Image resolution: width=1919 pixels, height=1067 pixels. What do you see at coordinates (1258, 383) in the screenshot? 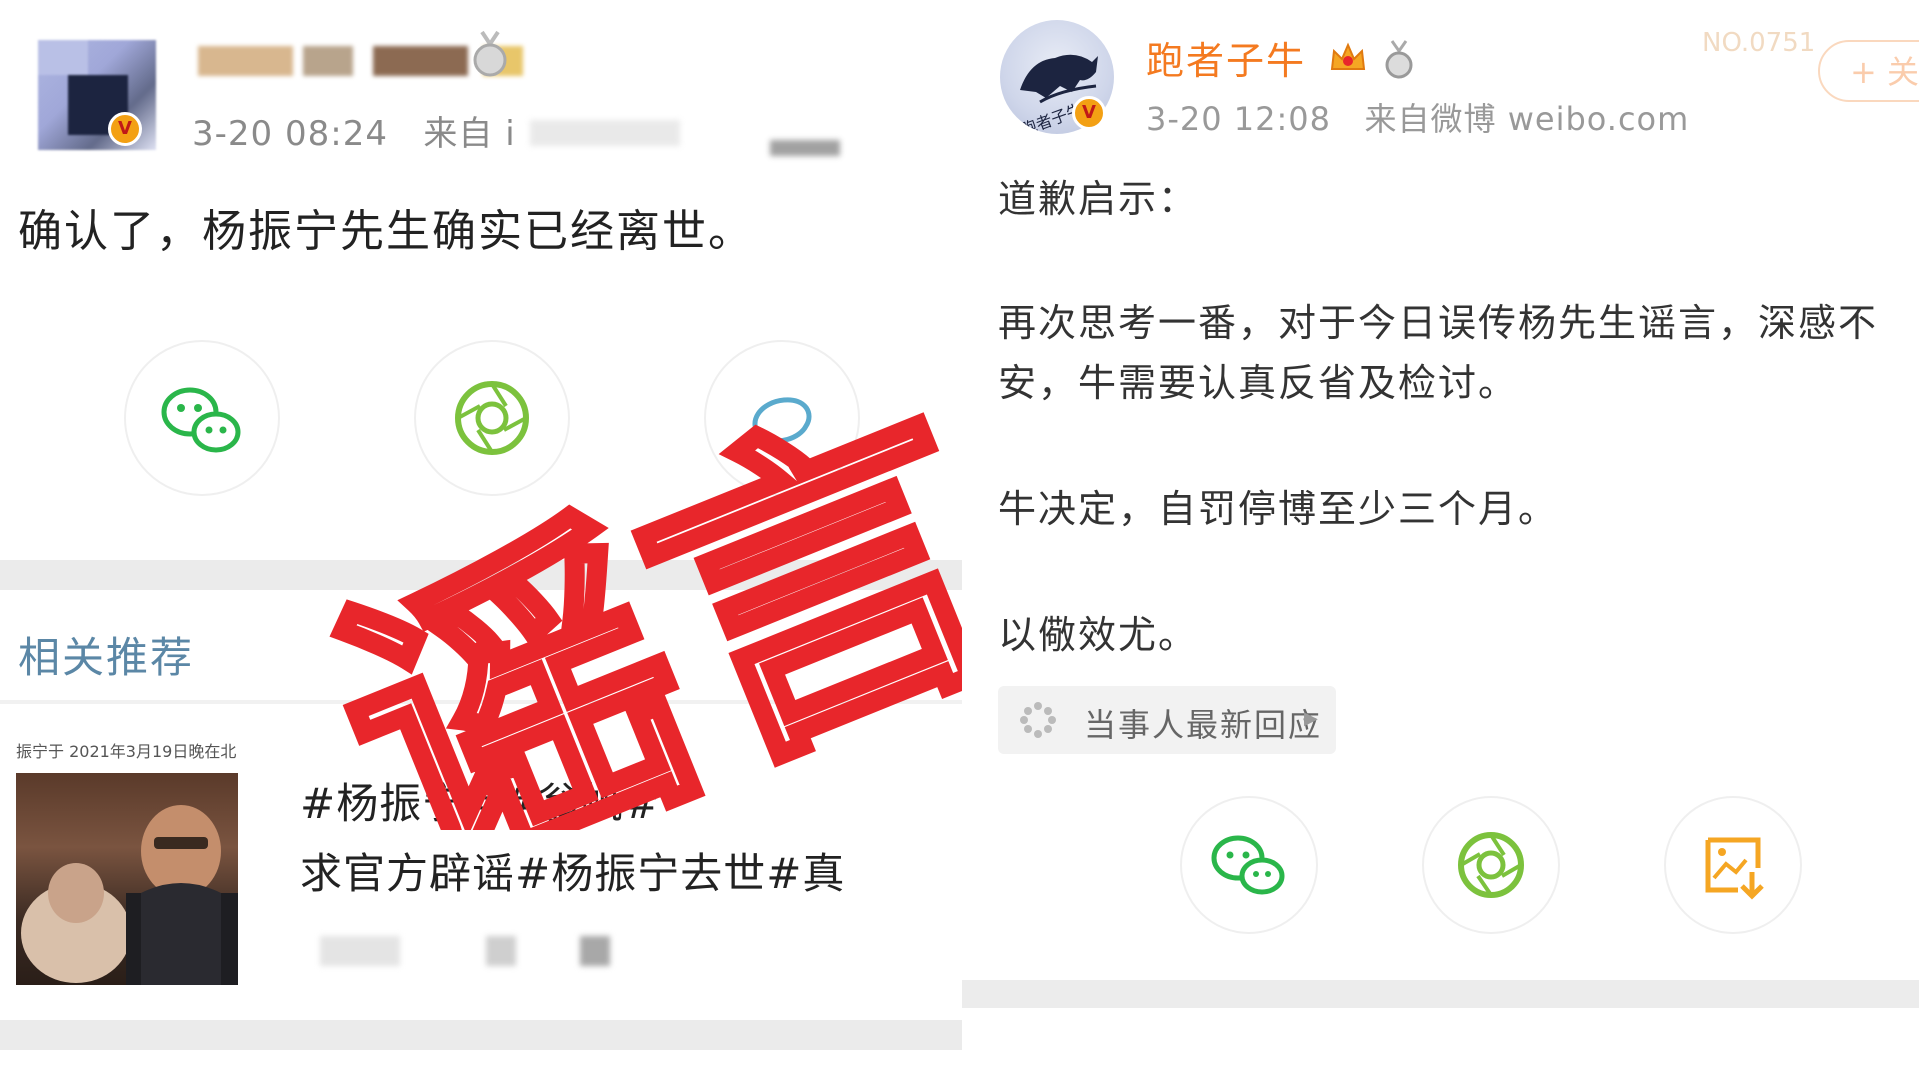
I see `apology-line: 安，牛需要认真反省及检讨。` at bounding box center [1258, 383].